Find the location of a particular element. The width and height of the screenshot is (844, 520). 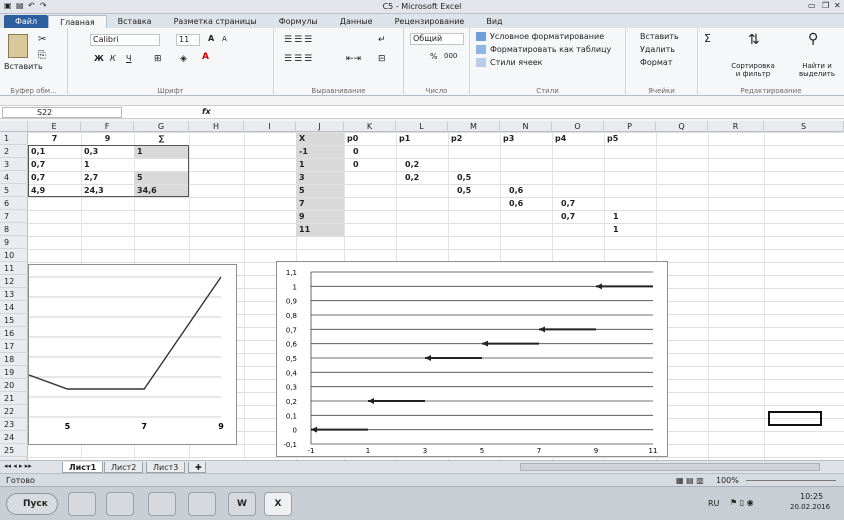

wrap-text-icon: ↵ is located at coordinates (382, 40).